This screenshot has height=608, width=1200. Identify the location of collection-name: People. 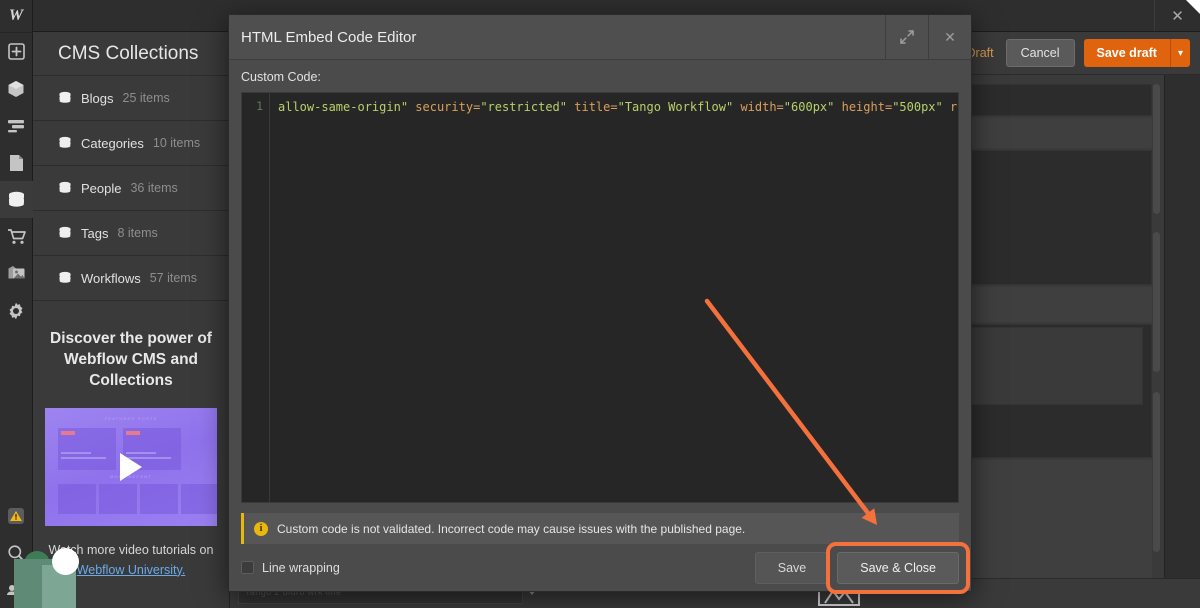
(101, 188).